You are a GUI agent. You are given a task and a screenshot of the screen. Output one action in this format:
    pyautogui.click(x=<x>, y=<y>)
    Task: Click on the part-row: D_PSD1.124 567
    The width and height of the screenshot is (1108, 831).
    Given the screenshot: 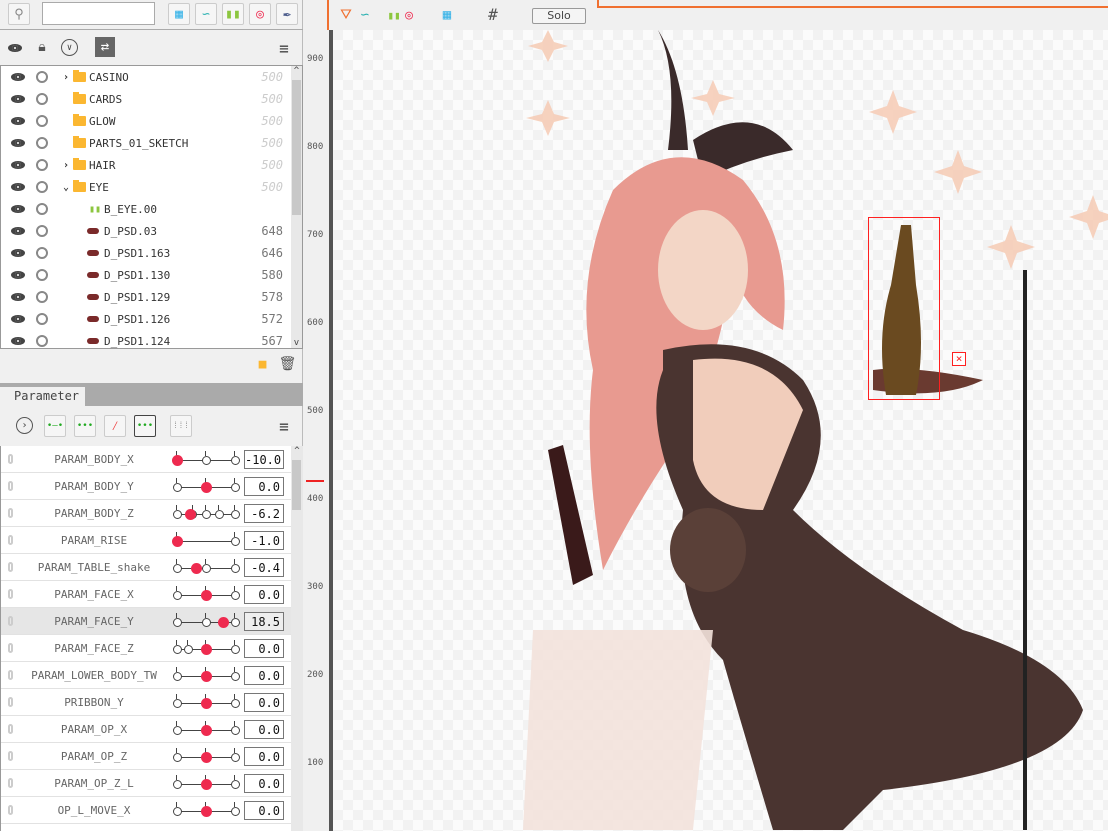 What is the action you would take?
    pyautogui.click(x=146, y=339)
    